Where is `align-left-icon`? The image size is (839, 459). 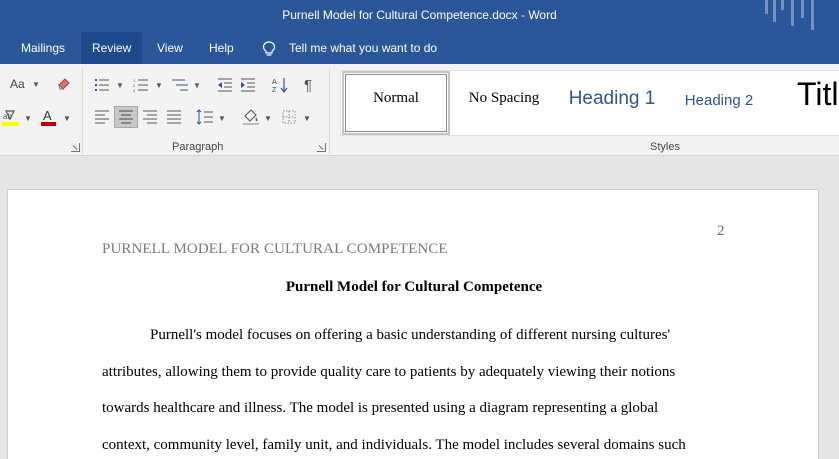
align-left-icon is located at coordinates (102, 117).